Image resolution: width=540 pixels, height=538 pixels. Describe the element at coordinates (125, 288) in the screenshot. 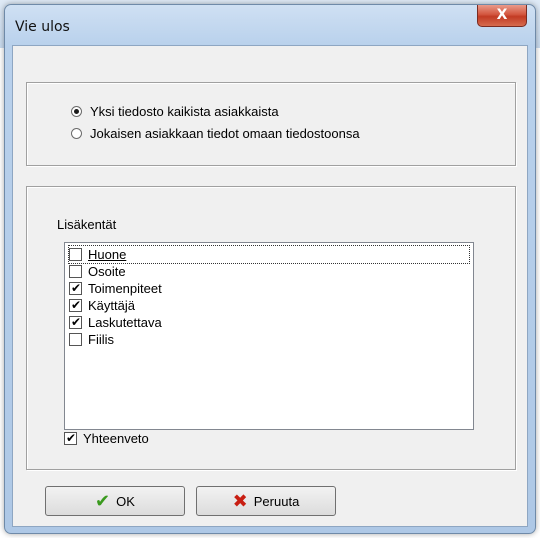

I see `list-item-label: Toimenpiteet` at that location.